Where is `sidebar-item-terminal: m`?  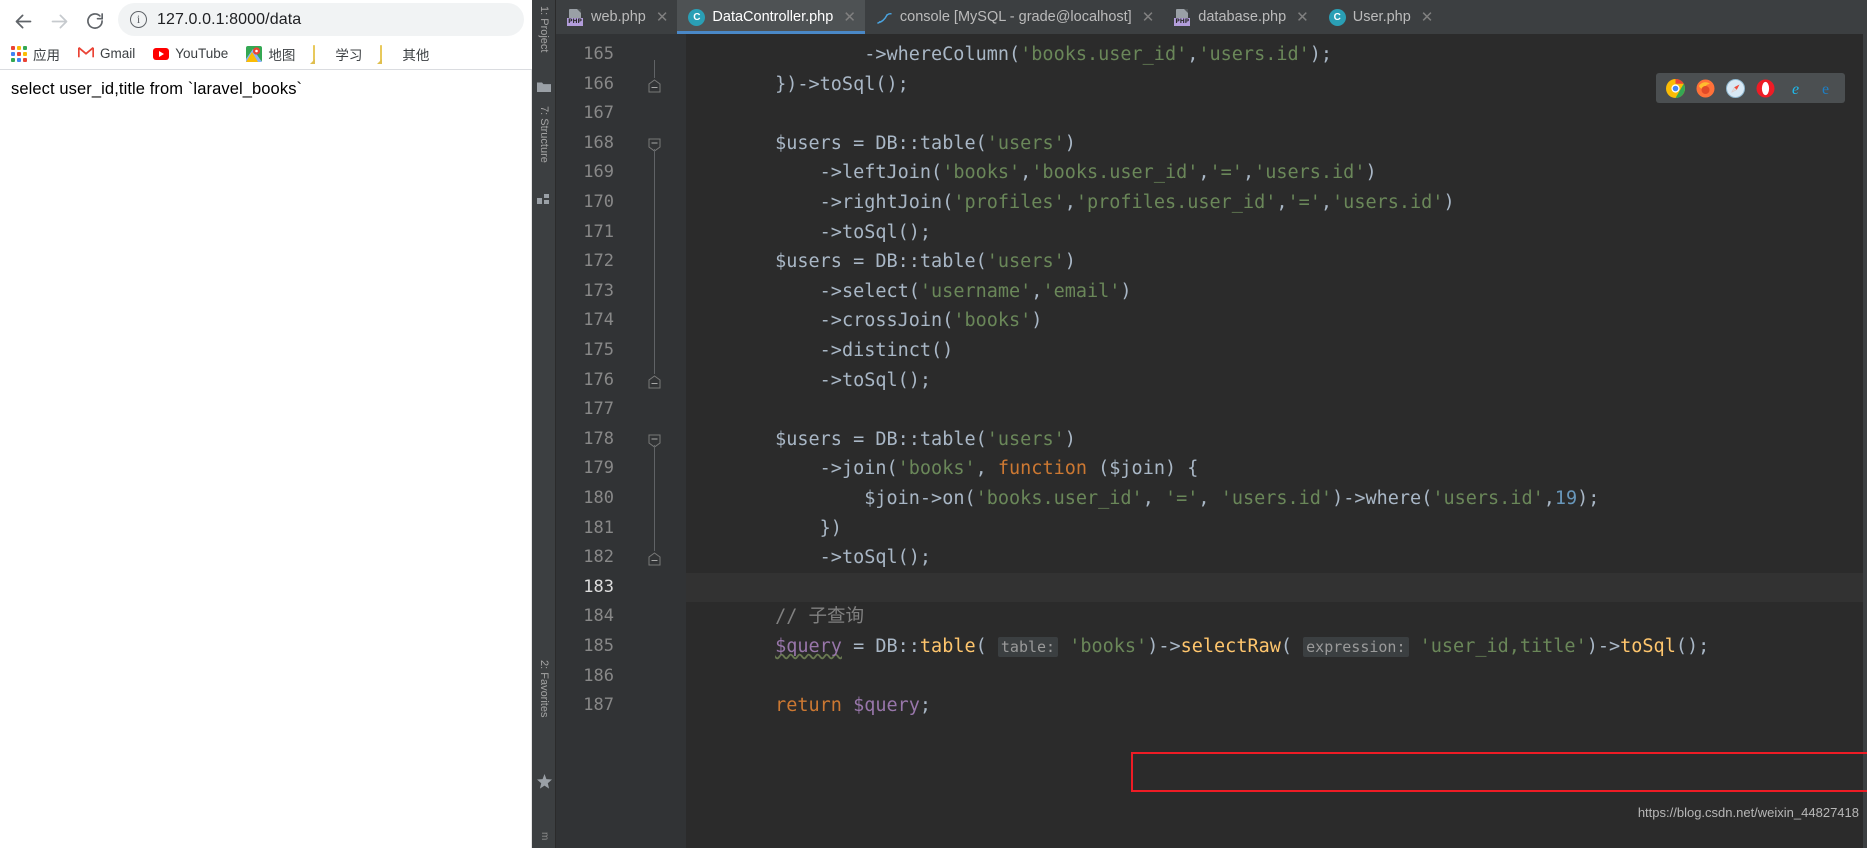
sidebar-item-terminal: m is located at coordinates (544, 837).